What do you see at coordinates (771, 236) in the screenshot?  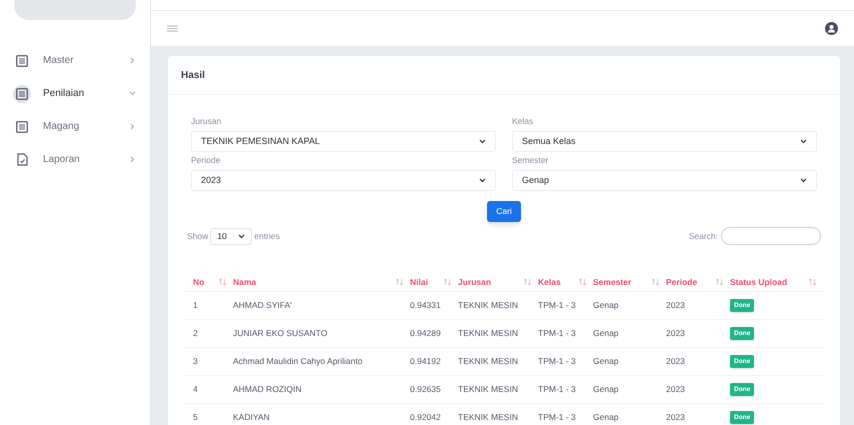 I see `search-field` at bounding box center [771, 236].